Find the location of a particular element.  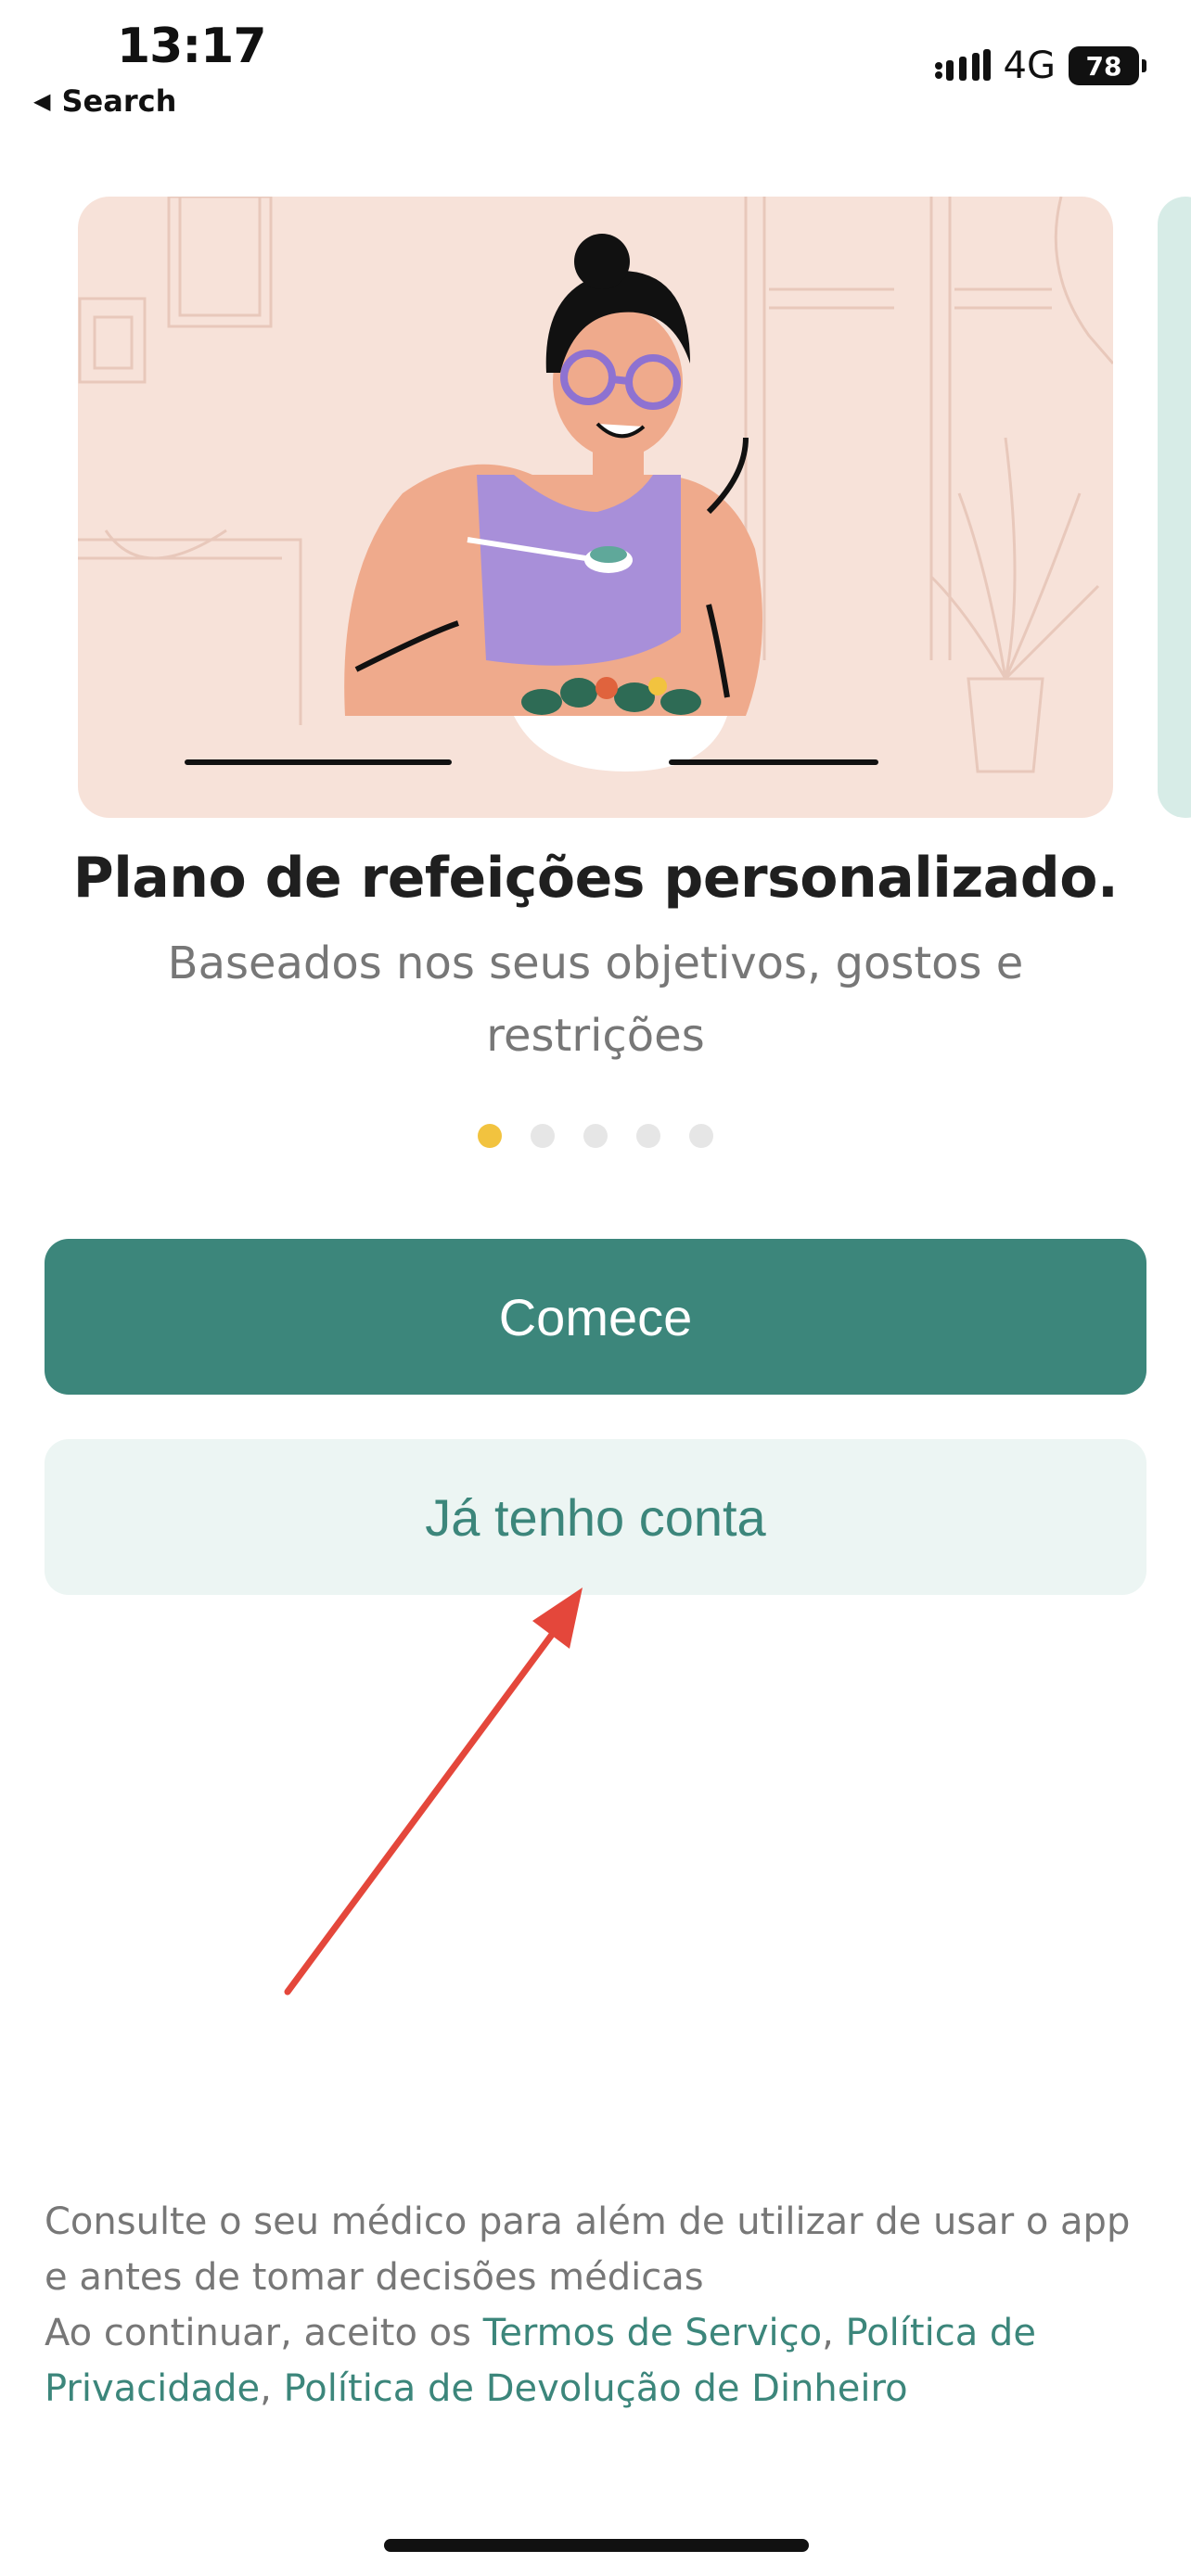

back-label: Search is located at coordinates (119, 101).